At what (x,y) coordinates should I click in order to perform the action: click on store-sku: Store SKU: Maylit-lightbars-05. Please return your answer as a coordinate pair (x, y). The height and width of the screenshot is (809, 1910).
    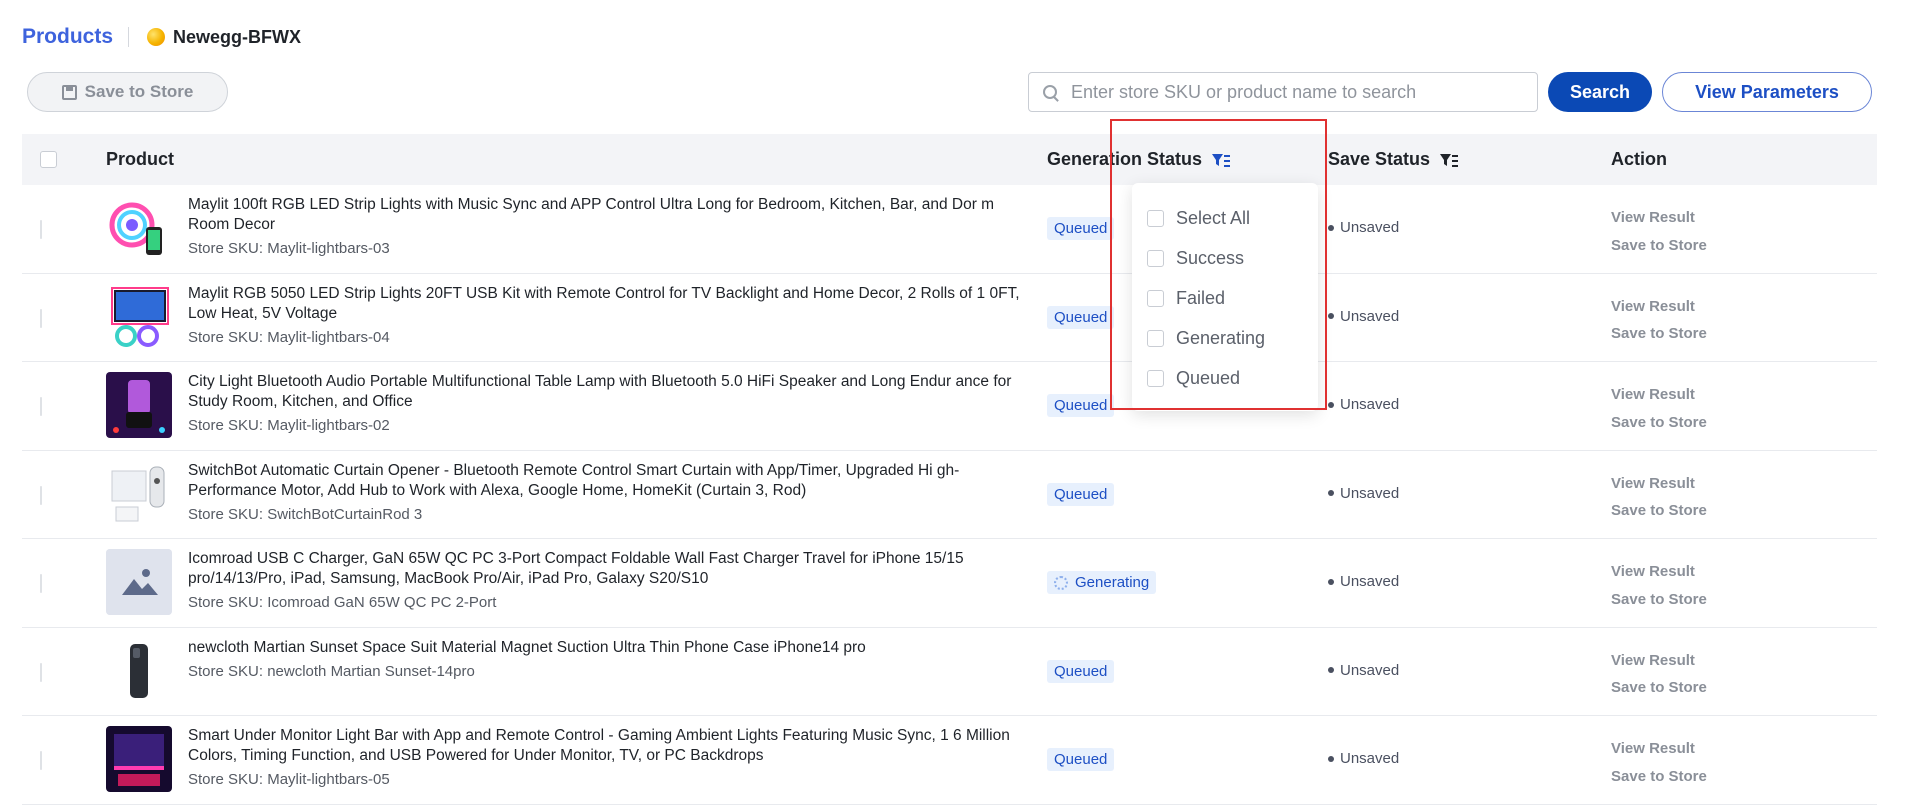
    Looking at the image, I should click on (289, 779).